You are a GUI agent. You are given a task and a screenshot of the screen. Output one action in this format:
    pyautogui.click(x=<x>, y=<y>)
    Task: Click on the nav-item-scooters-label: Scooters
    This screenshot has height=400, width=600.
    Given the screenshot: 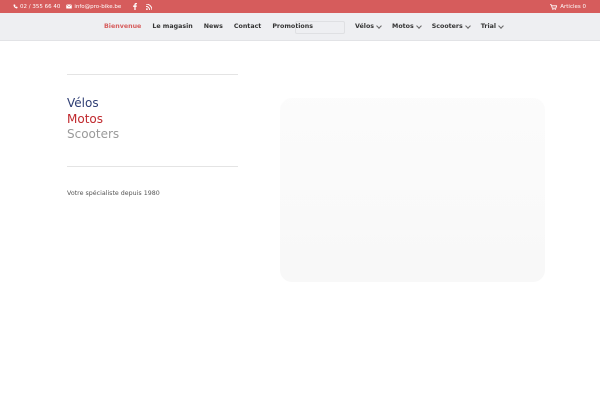 What is the action you would take?
    pyautogui.click(x=447, y=26)
    